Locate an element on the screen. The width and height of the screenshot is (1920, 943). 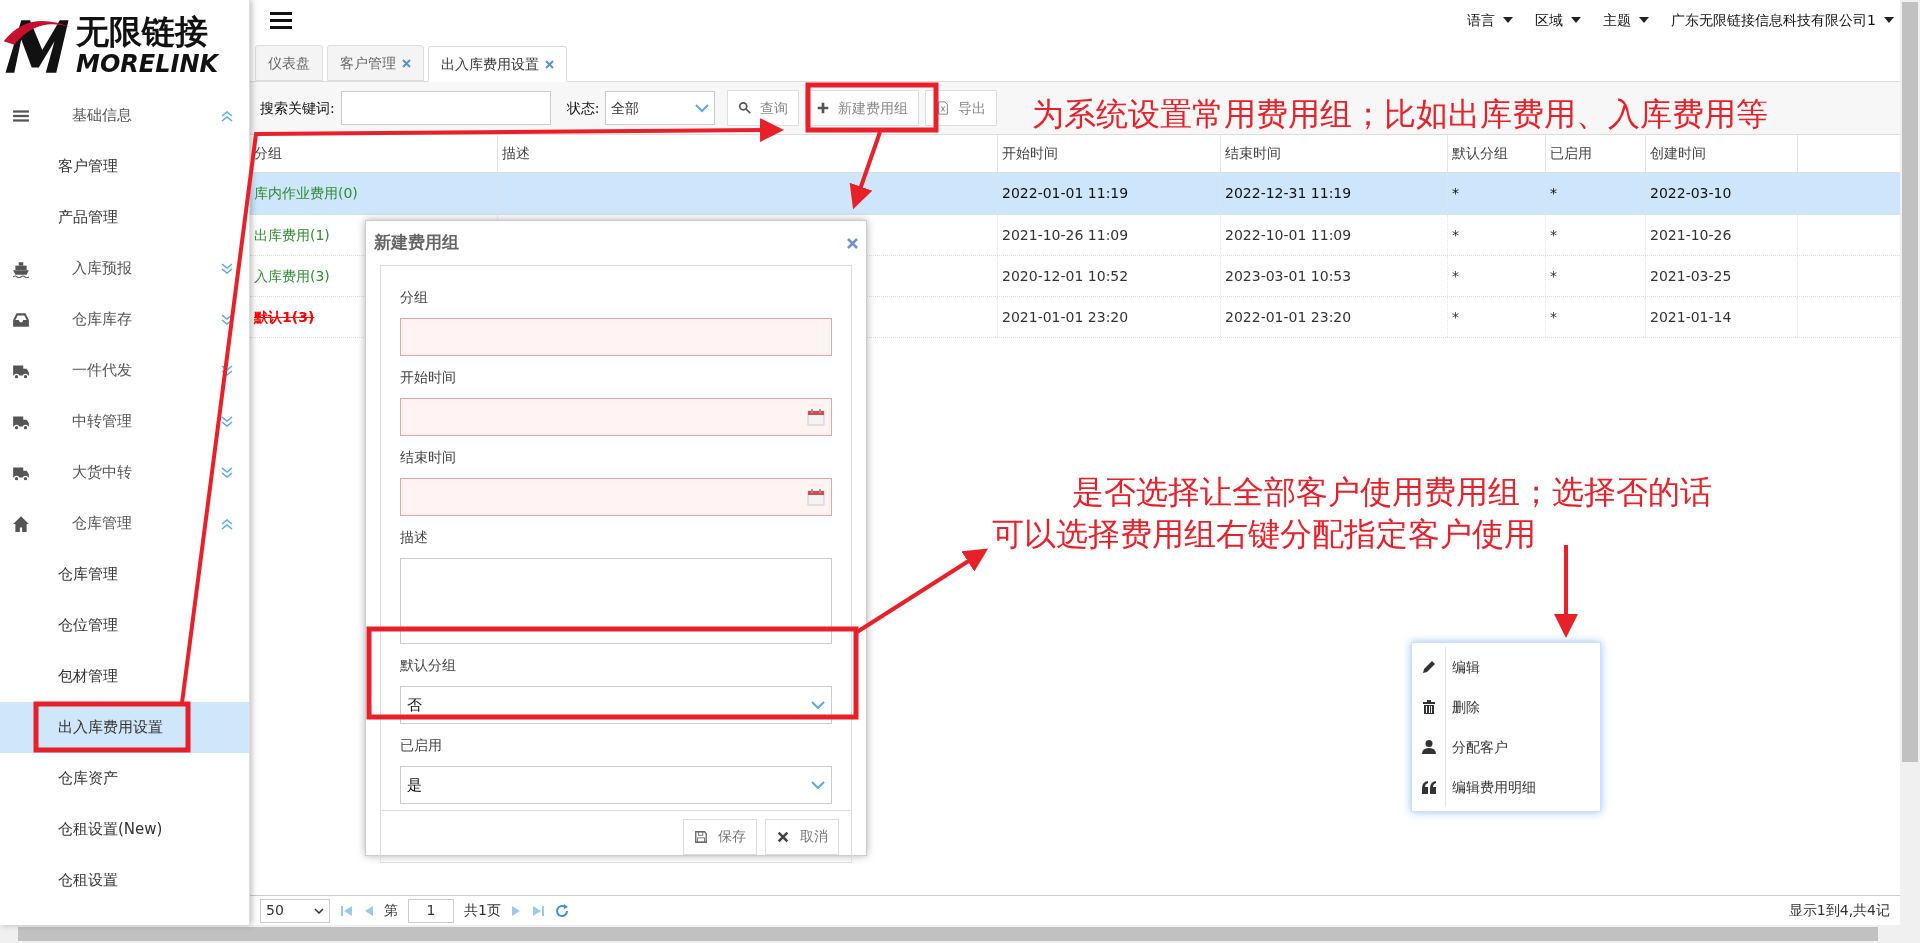
table-row: 库内作业费用(0) 2022-01-01 11:19 2022-12-31 11:19 * * 2022-03-10 is located at coordinates (1075, 194).